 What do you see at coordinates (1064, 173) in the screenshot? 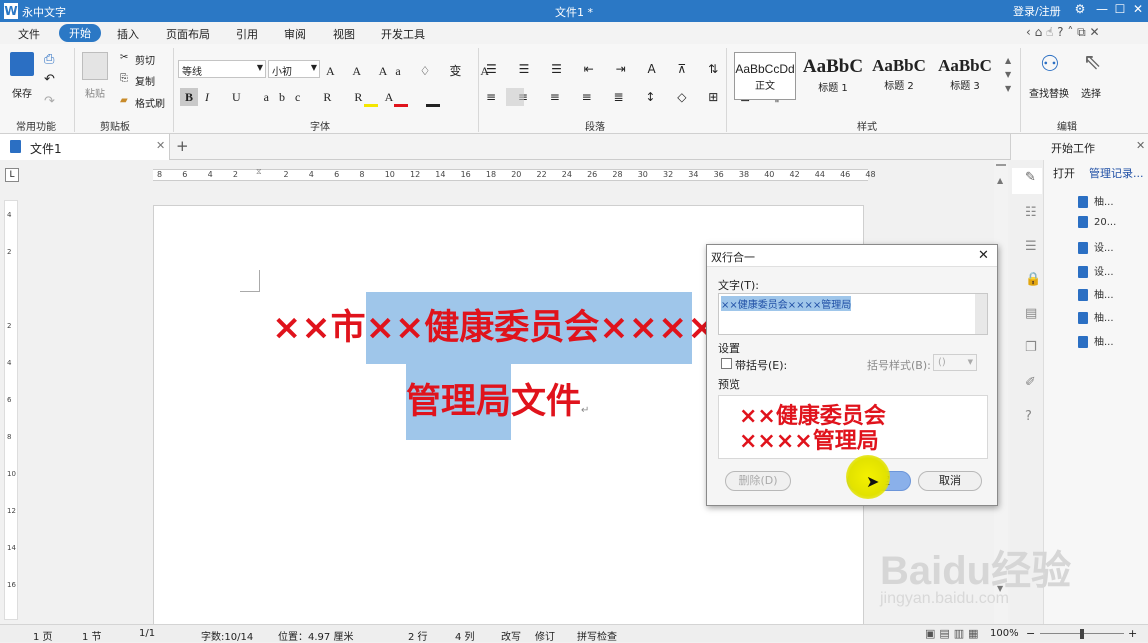
I see `open-link: 打开` at bounding box center [1064, 173].